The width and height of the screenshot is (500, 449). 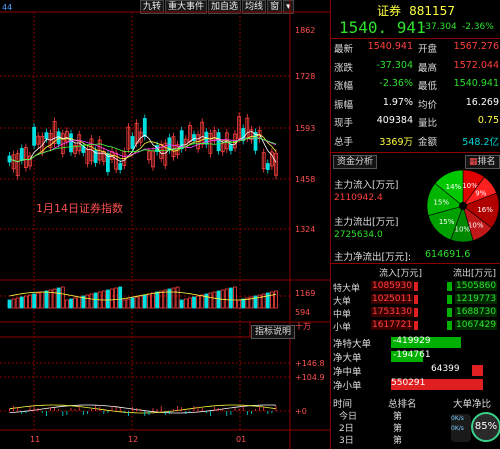 What do you see at coordinates (412, 341) in the screenshot?
I see `net-row-value: -419929` at bounding box center [412, 341].